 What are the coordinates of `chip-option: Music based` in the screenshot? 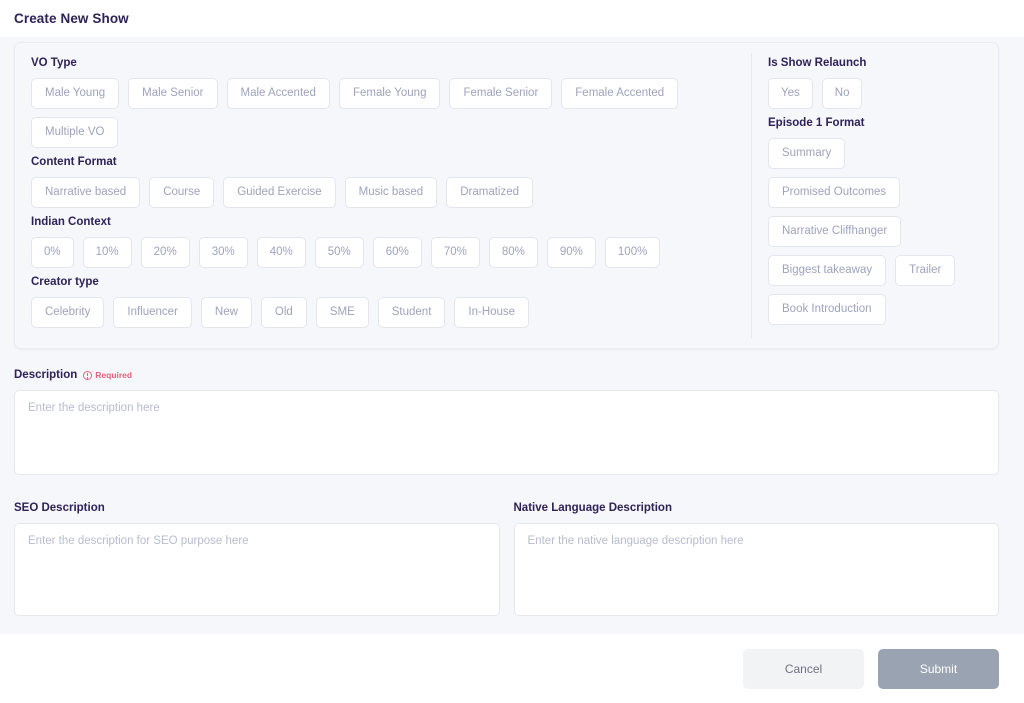 It's located at (391, 192).